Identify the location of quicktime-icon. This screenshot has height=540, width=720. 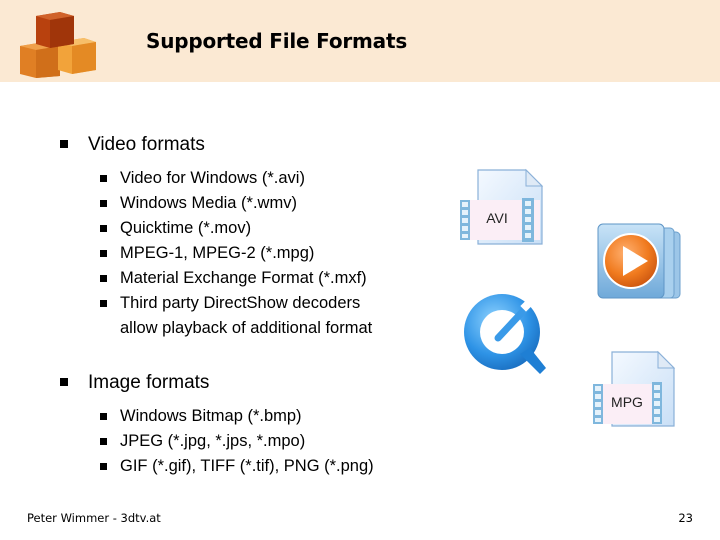
(505, 333).